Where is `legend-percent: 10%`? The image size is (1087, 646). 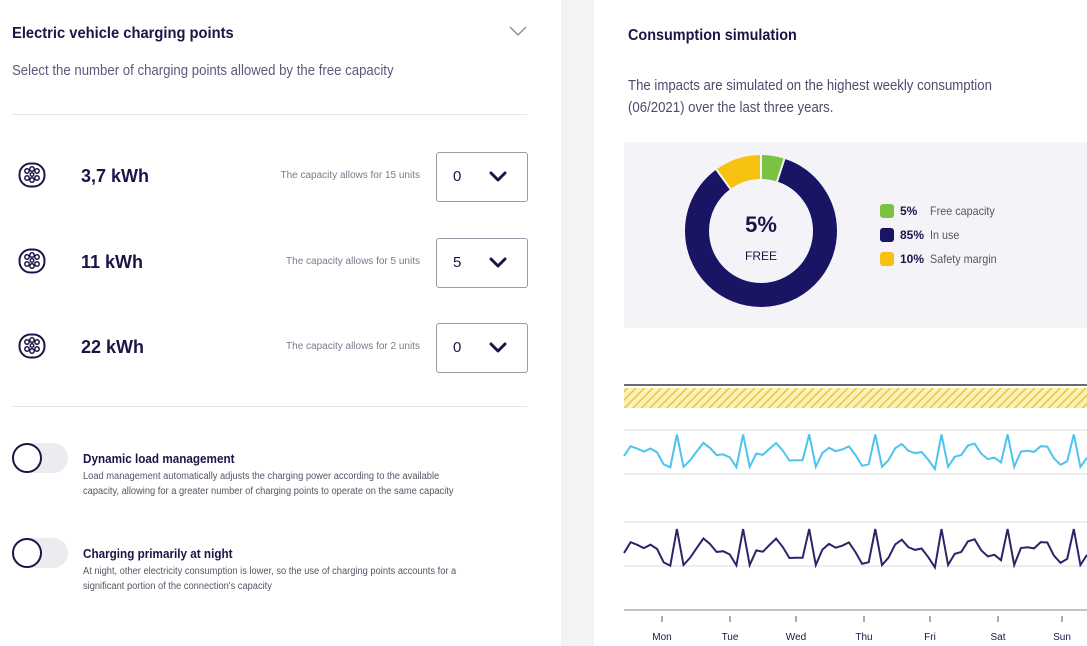 legend-percent: 10% is located at coordinates (912, 259).